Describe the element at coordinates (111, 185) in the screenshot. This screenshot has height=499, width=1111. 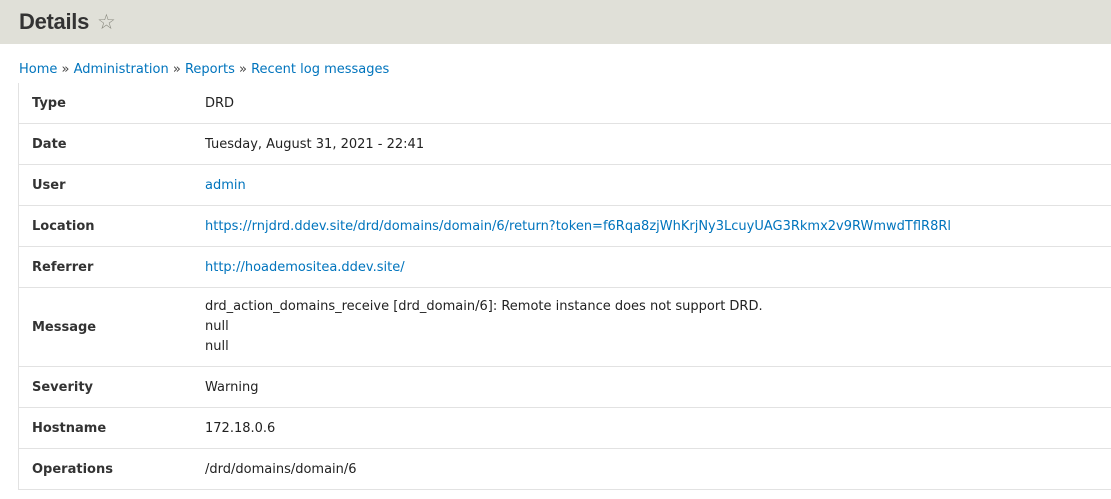
I see `label: User` at that location.